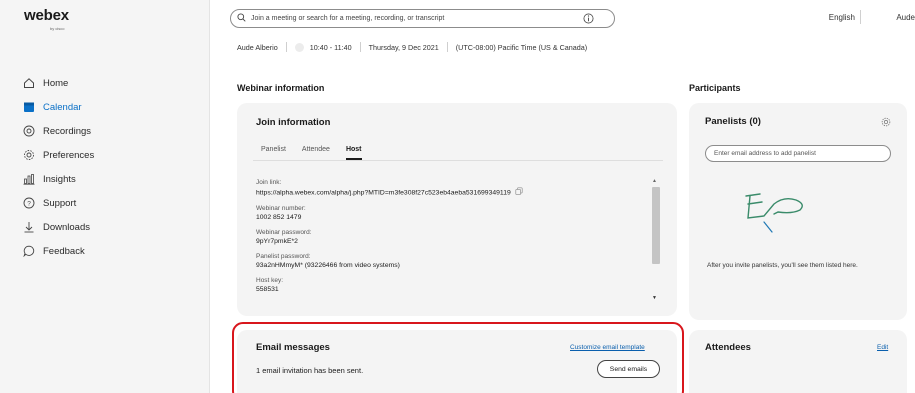  I want to click on scroll-down-arrow-icon: ▼, so click(654, 298).